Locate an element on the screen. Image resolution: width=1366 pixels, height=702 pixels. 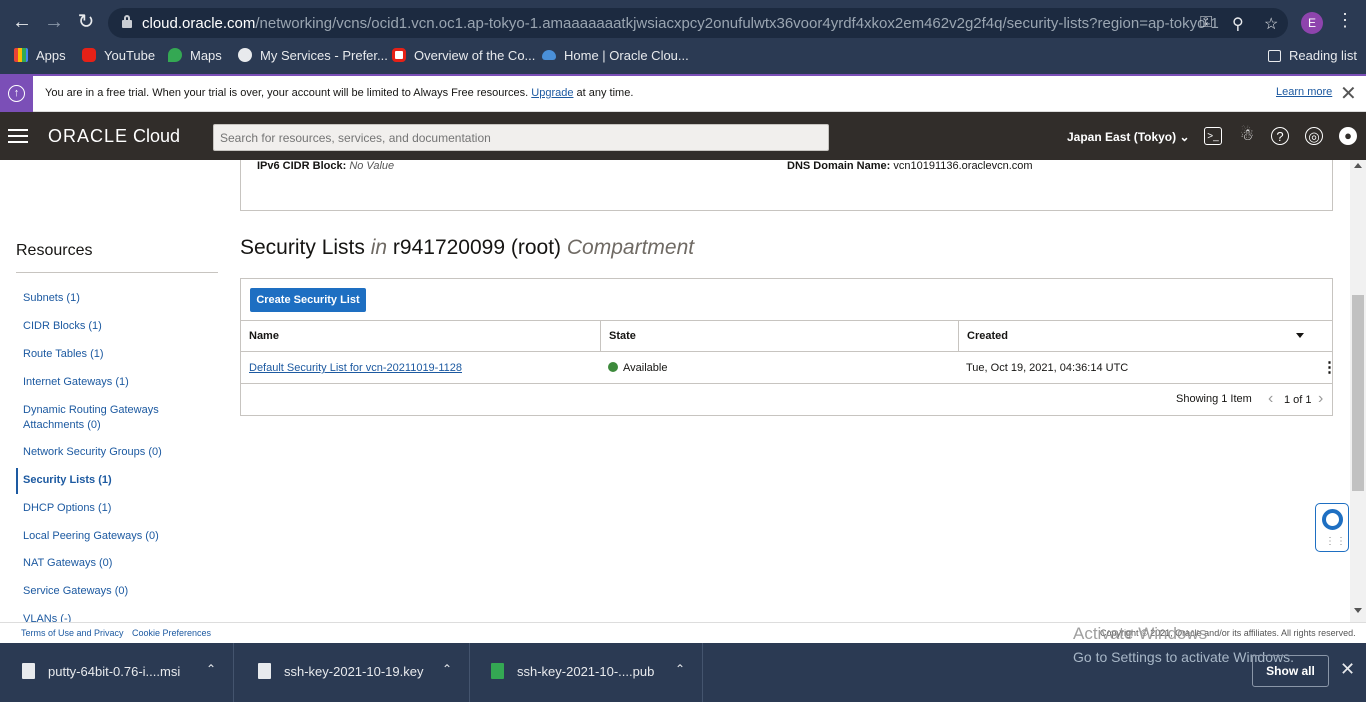
sidebar-item-service-gateways: Service Gateways (0) is located at coordinates (113, 591).